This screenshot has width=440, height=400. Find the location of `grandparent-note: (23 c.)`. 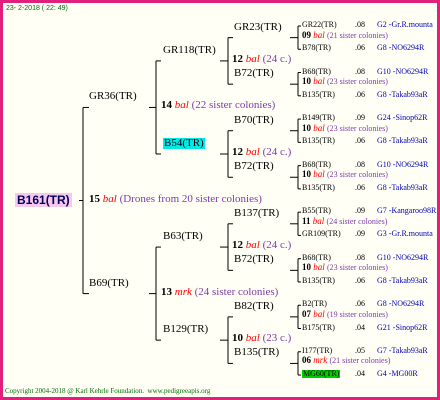

grandparent-note: (23 c.) is located at coordinates (277, 338).